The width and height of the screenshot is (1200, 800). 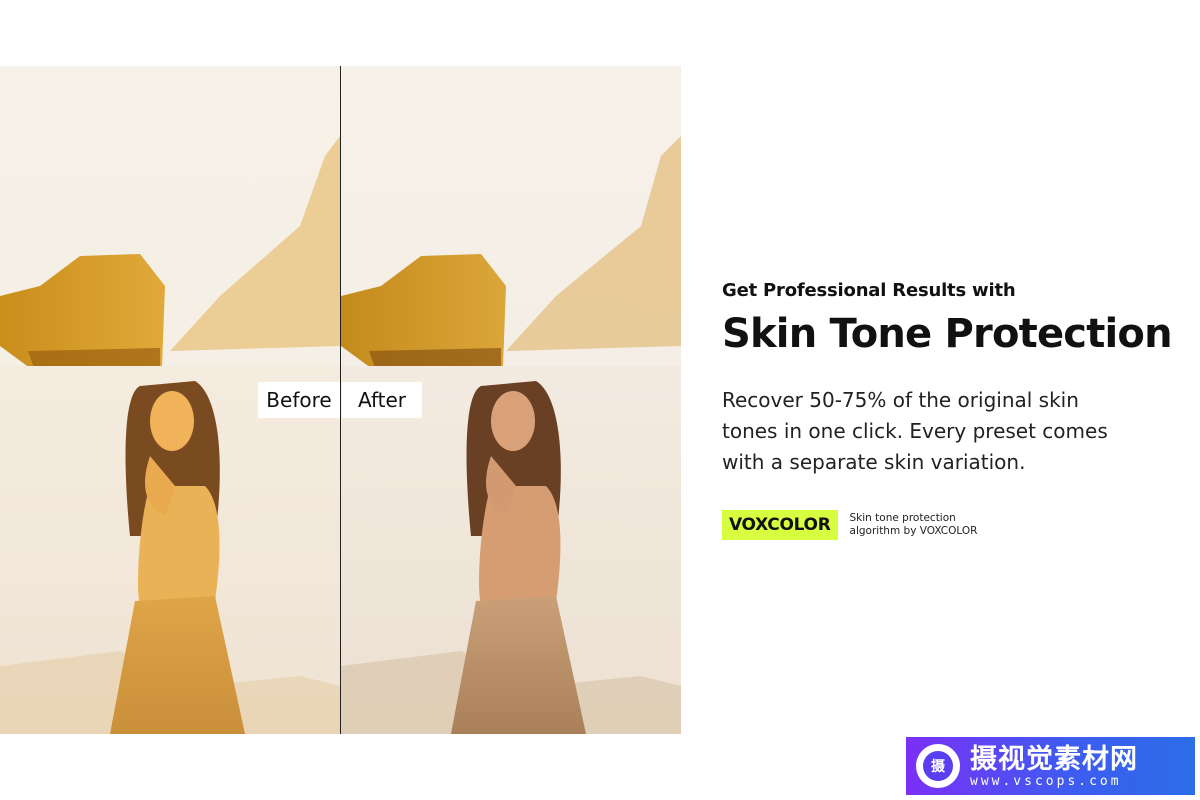 I want to click on watermark-logo-icon: 摄, so click(x=938, y=766).